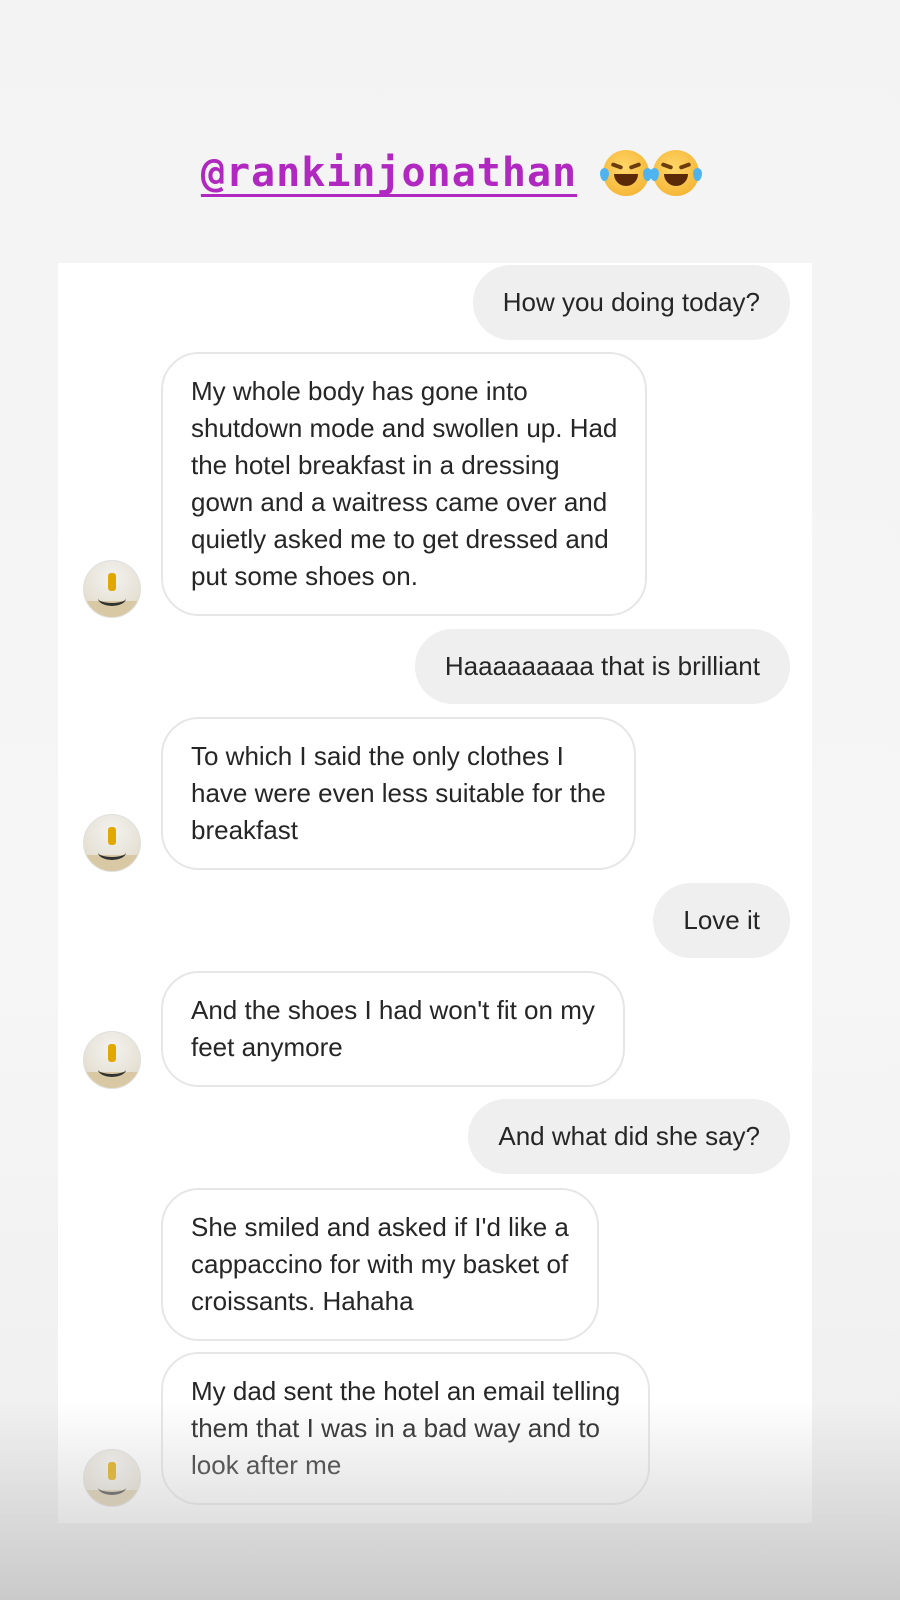 The height and width of the screenshot is (1600, 900). I want to click on sent-message-bubble: How you doing today?, so click(631, 302).